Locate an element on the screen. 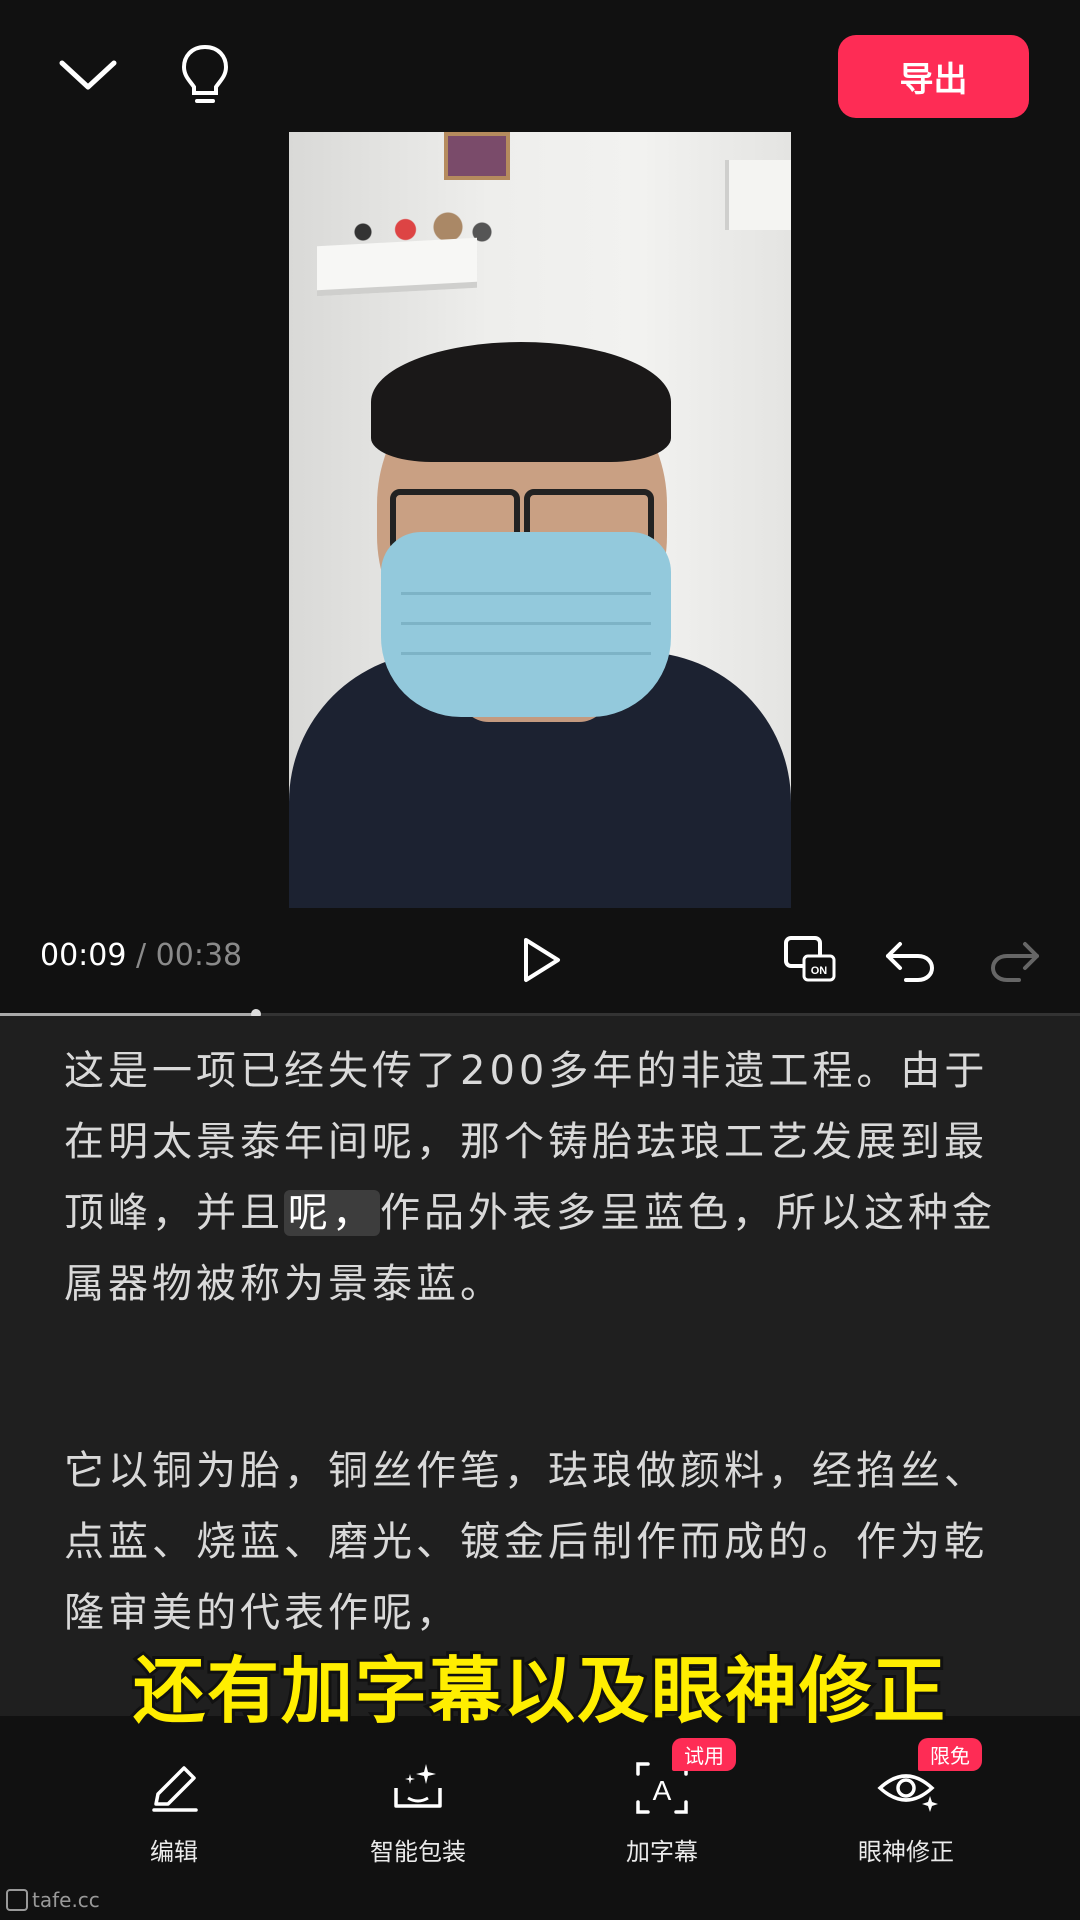  add-captions-button: 试用 A 加字幕 is located at coordinates (662, 1808).